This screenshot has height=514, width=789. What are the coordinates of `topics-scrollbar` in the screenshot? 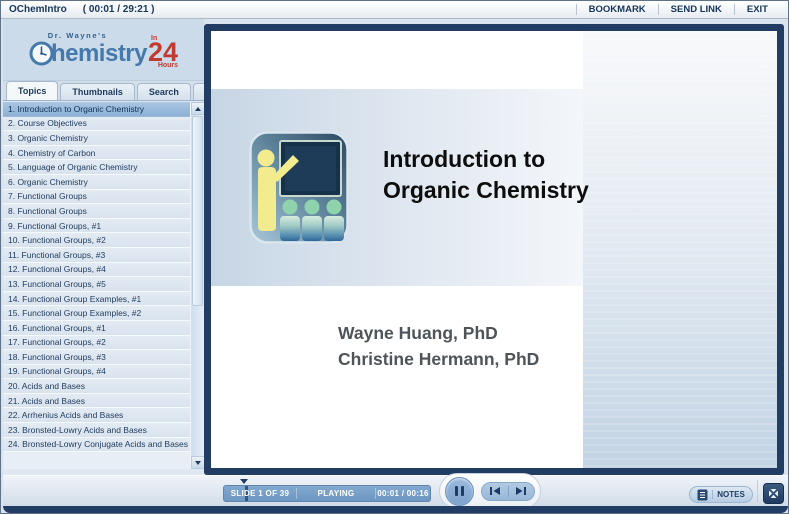 It's located at (197, 285).